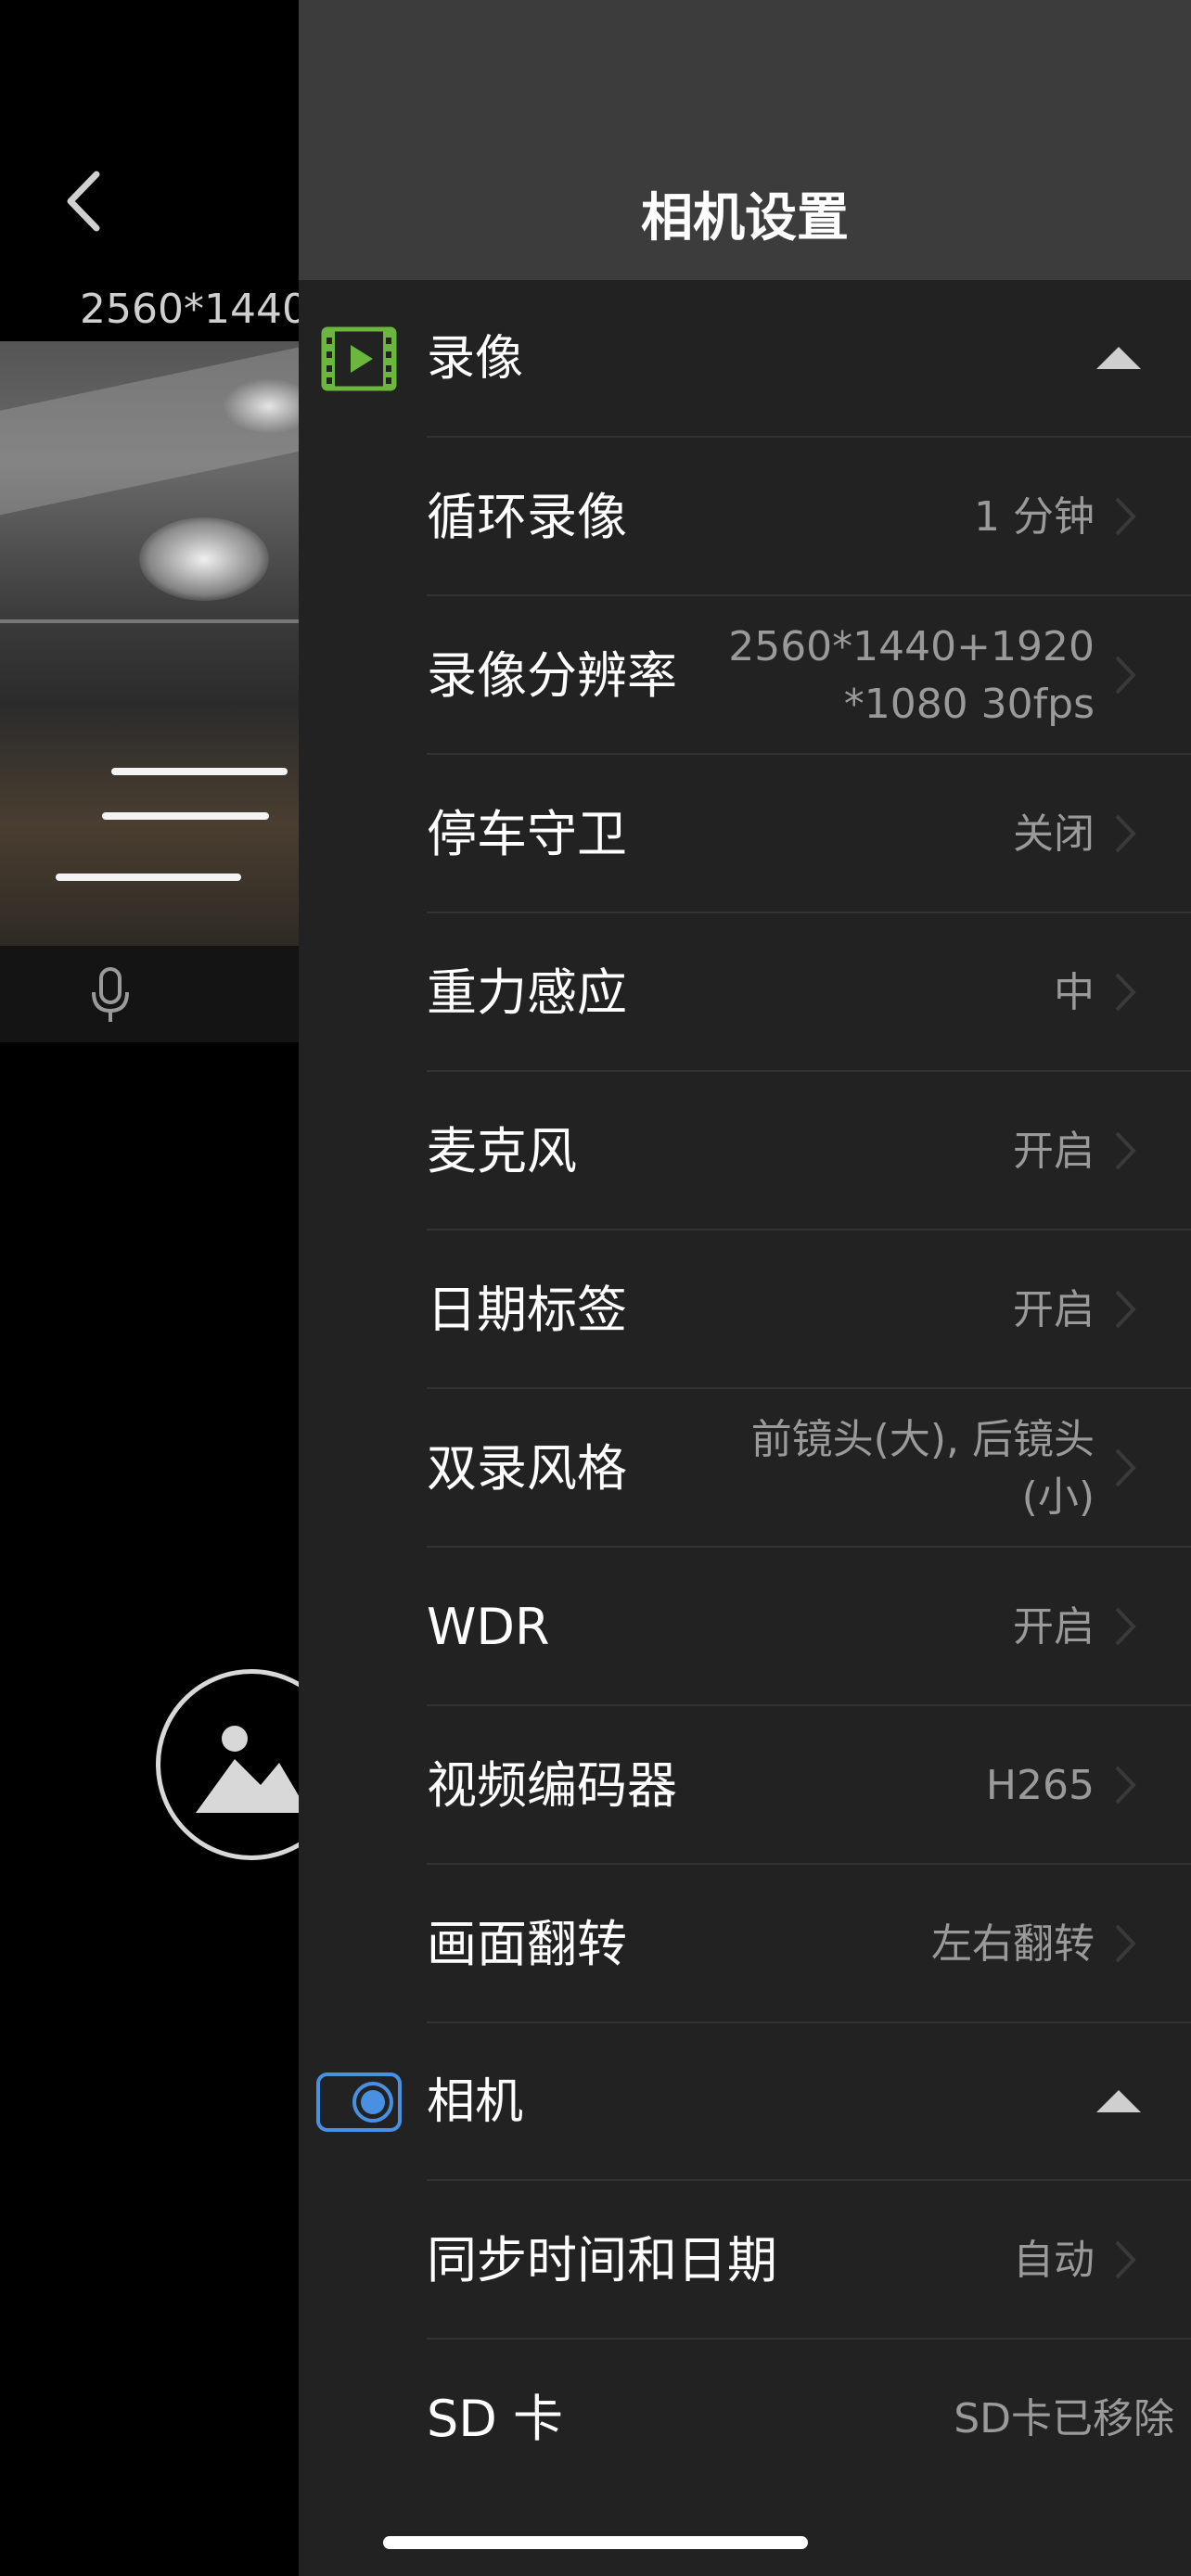 The width and height of the screenshot is (1191, 2576). Describe the element at coordinates (745, 1627) in the screenshot. I see `setting-row-wdr: WDR 开启` at that location.